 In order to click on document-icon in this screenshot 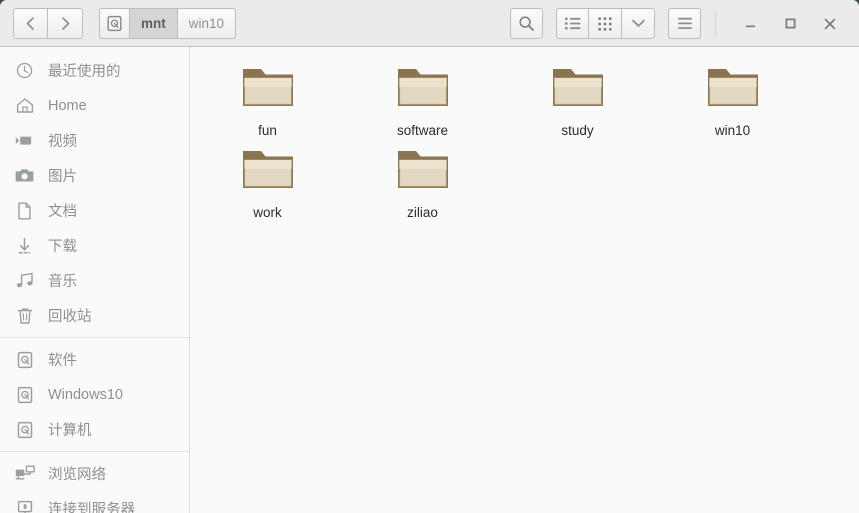, I will do `click(24, 210)`.